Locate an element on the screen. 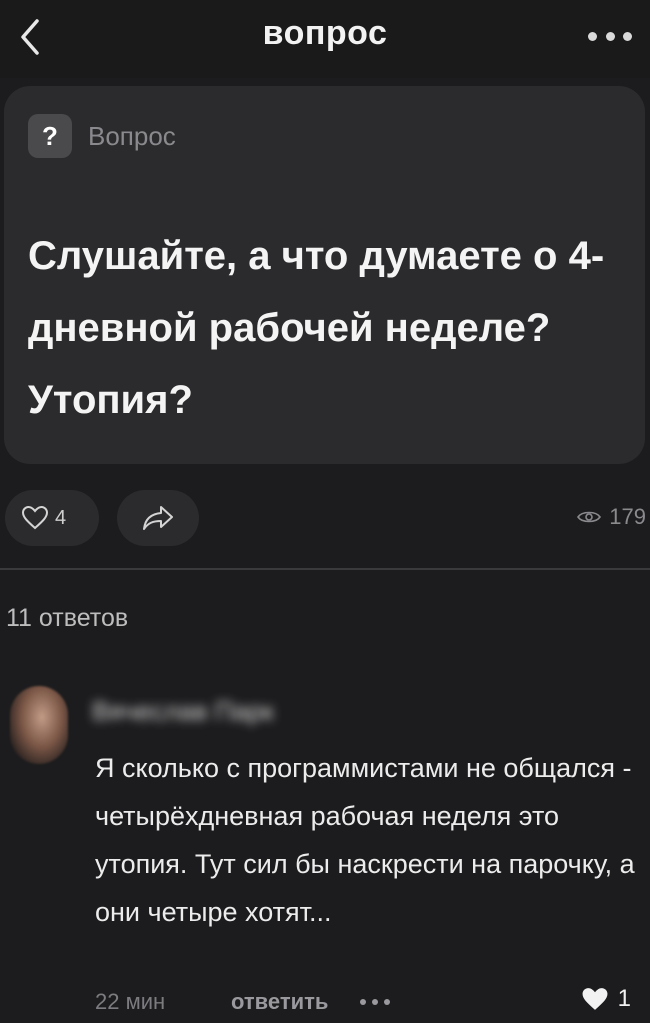 The height and width of the screenshot is (1023, 650). share-button is located at coordinates (158, 518).